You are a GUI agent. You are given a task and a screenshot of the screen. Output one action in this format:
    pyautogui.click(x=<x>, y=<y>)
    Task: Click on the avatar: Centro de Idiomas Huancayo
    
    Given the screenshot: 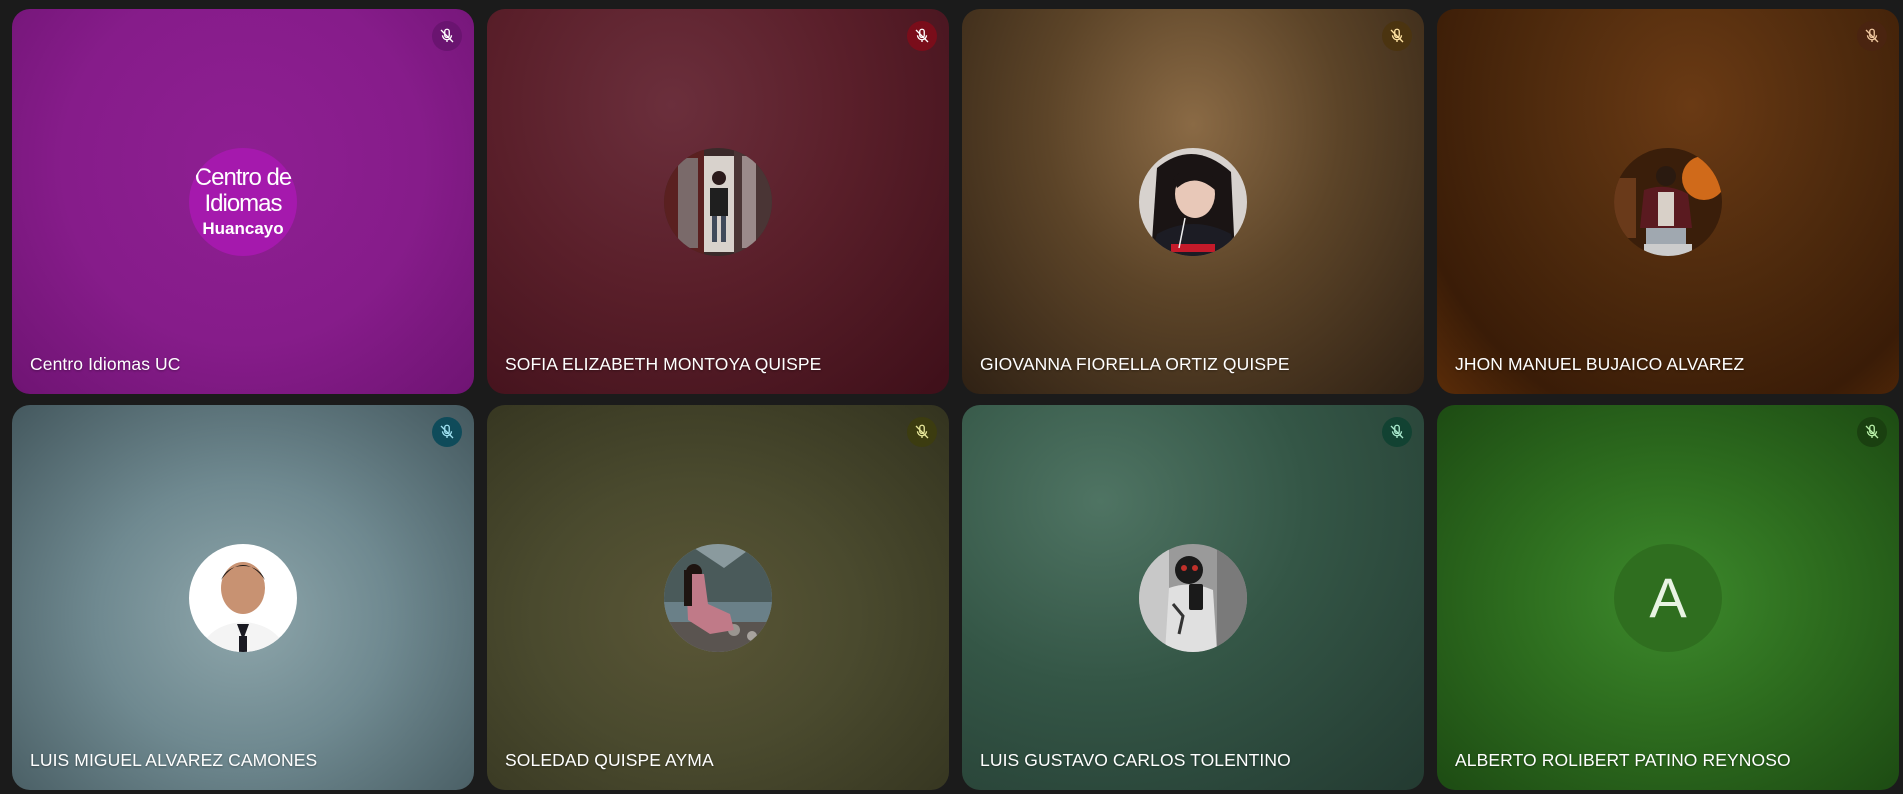 What is the action you would take?
    pyautogui.click(x=243, y=201)
    